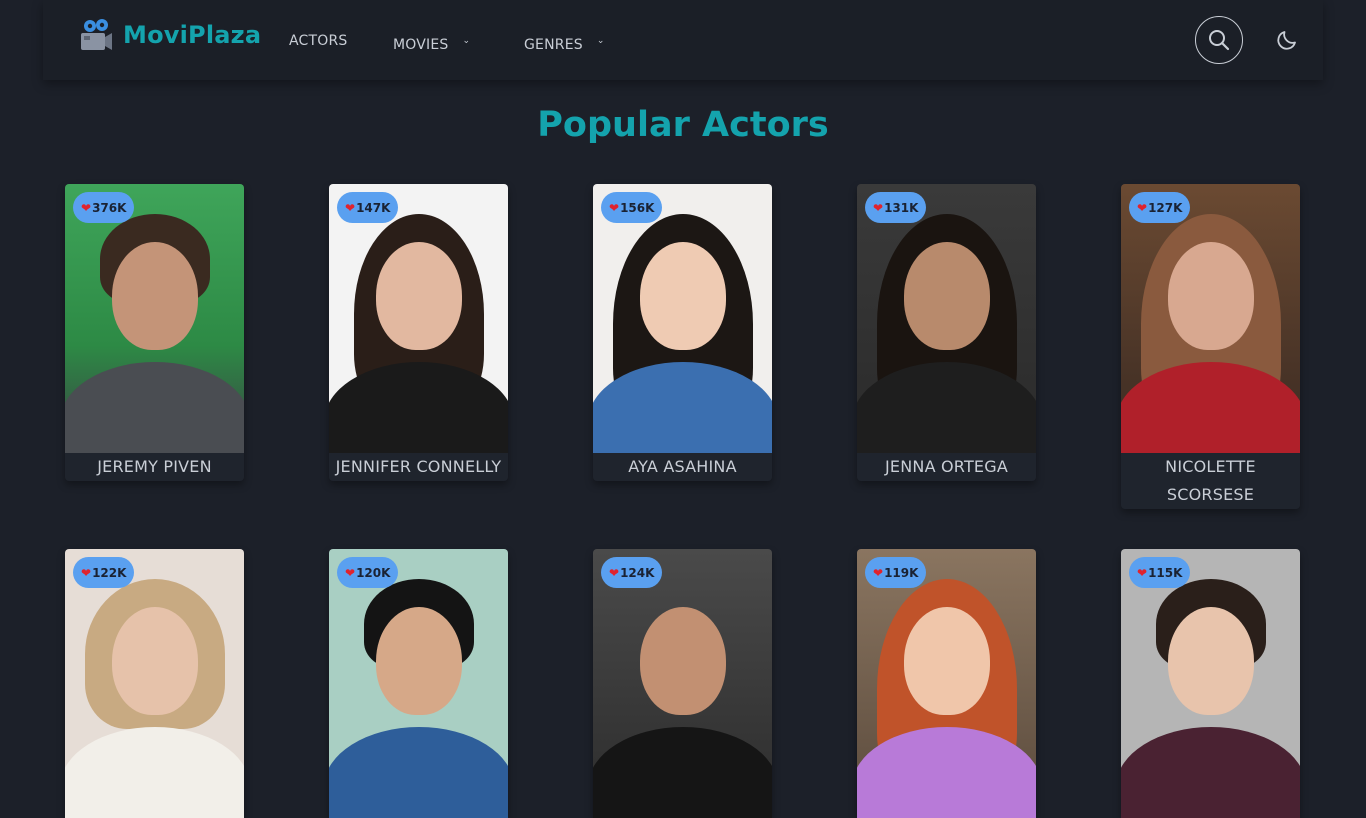 The width and height of the screenshot is (1366, 818). I want to click on actor-card: ❤ 119K, so click(946, 683).